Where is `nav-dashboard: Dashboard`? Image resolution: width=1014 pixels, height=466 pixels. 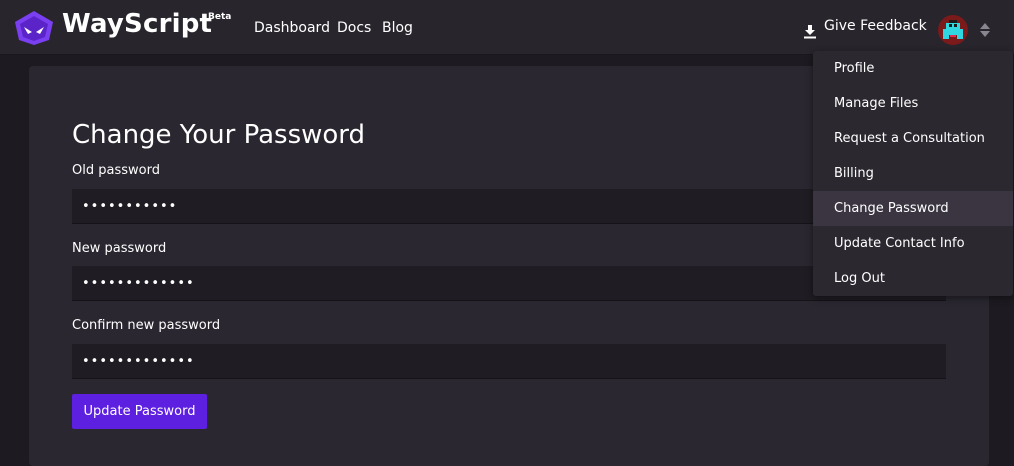
nav-dashboard: Dashboard is located at coordinates (292, 28).